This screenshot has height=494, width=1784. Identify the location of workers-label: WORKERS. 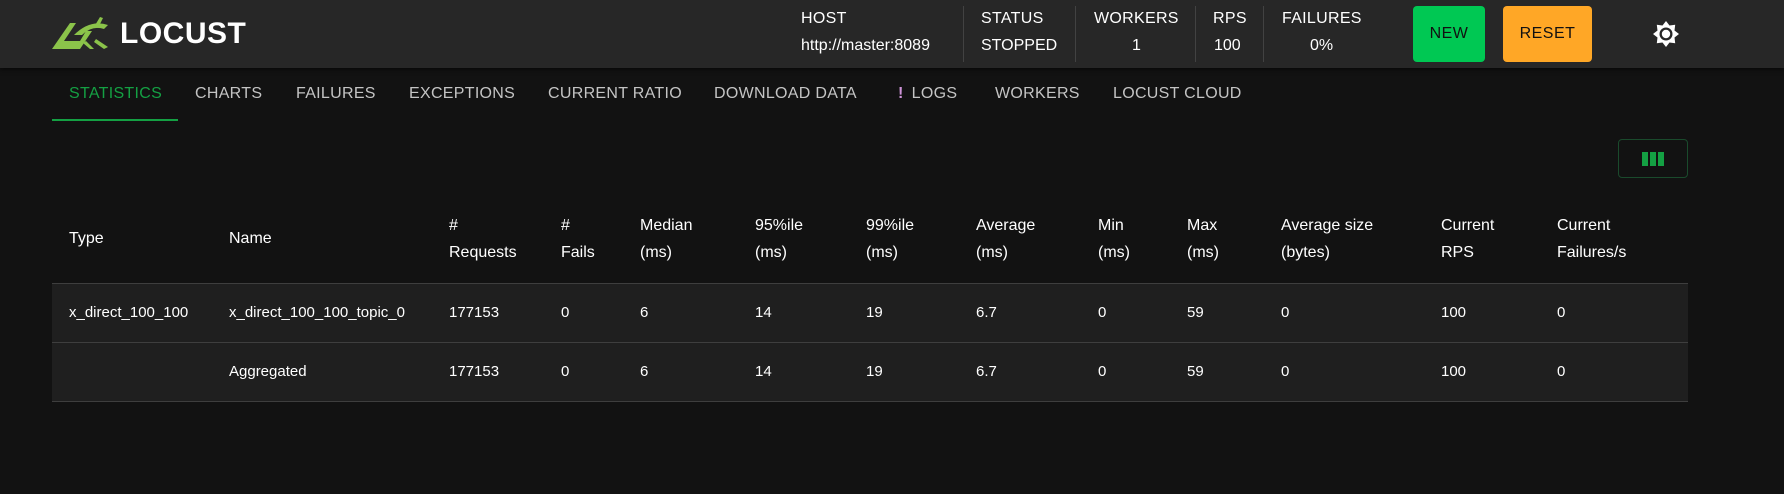
(1136, 18).